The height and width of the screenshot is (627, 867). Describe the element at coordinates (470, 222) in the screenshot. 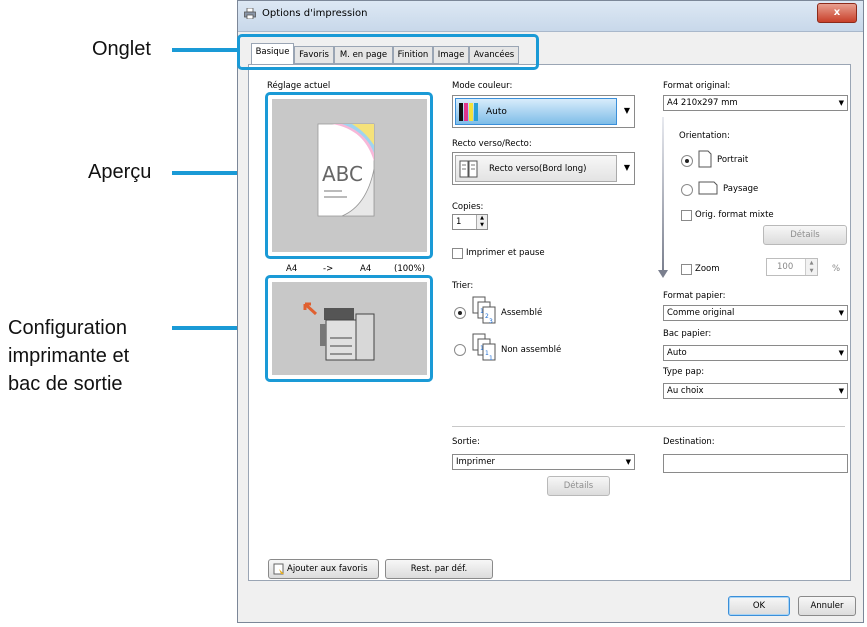

I see `copies-stepper: 1 ▲ ▼` at that location.